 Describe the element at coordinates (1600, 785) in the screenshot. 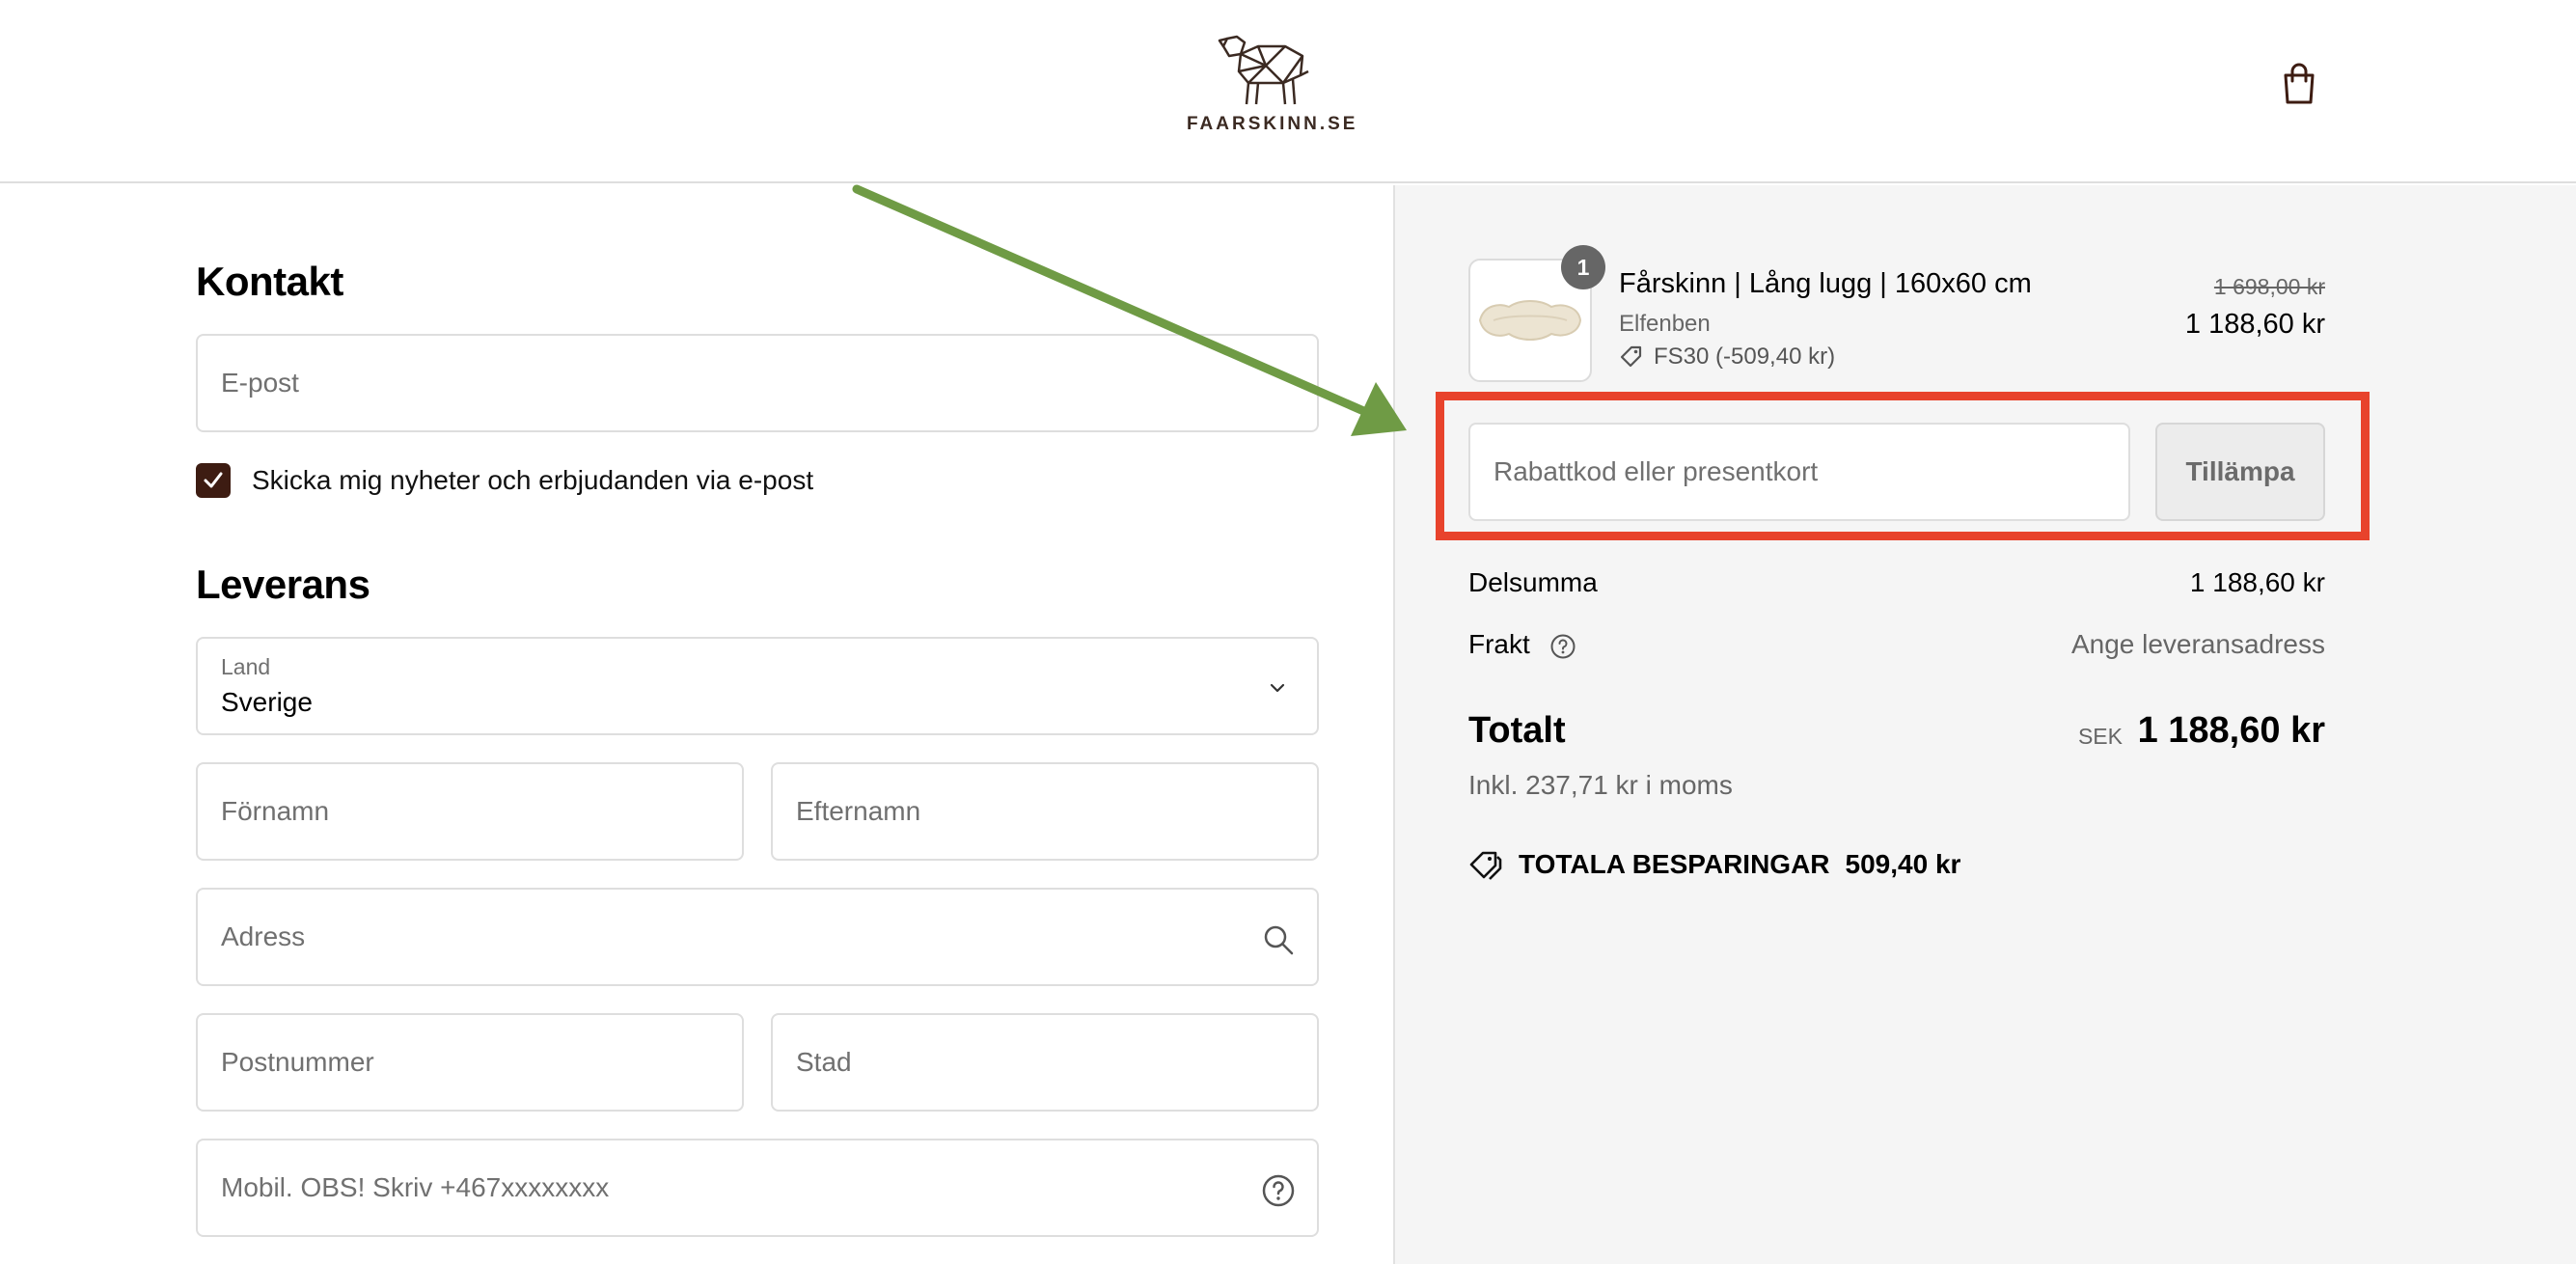

I see `tax-note: Inkl. 237,71 kr i moms` at that location.